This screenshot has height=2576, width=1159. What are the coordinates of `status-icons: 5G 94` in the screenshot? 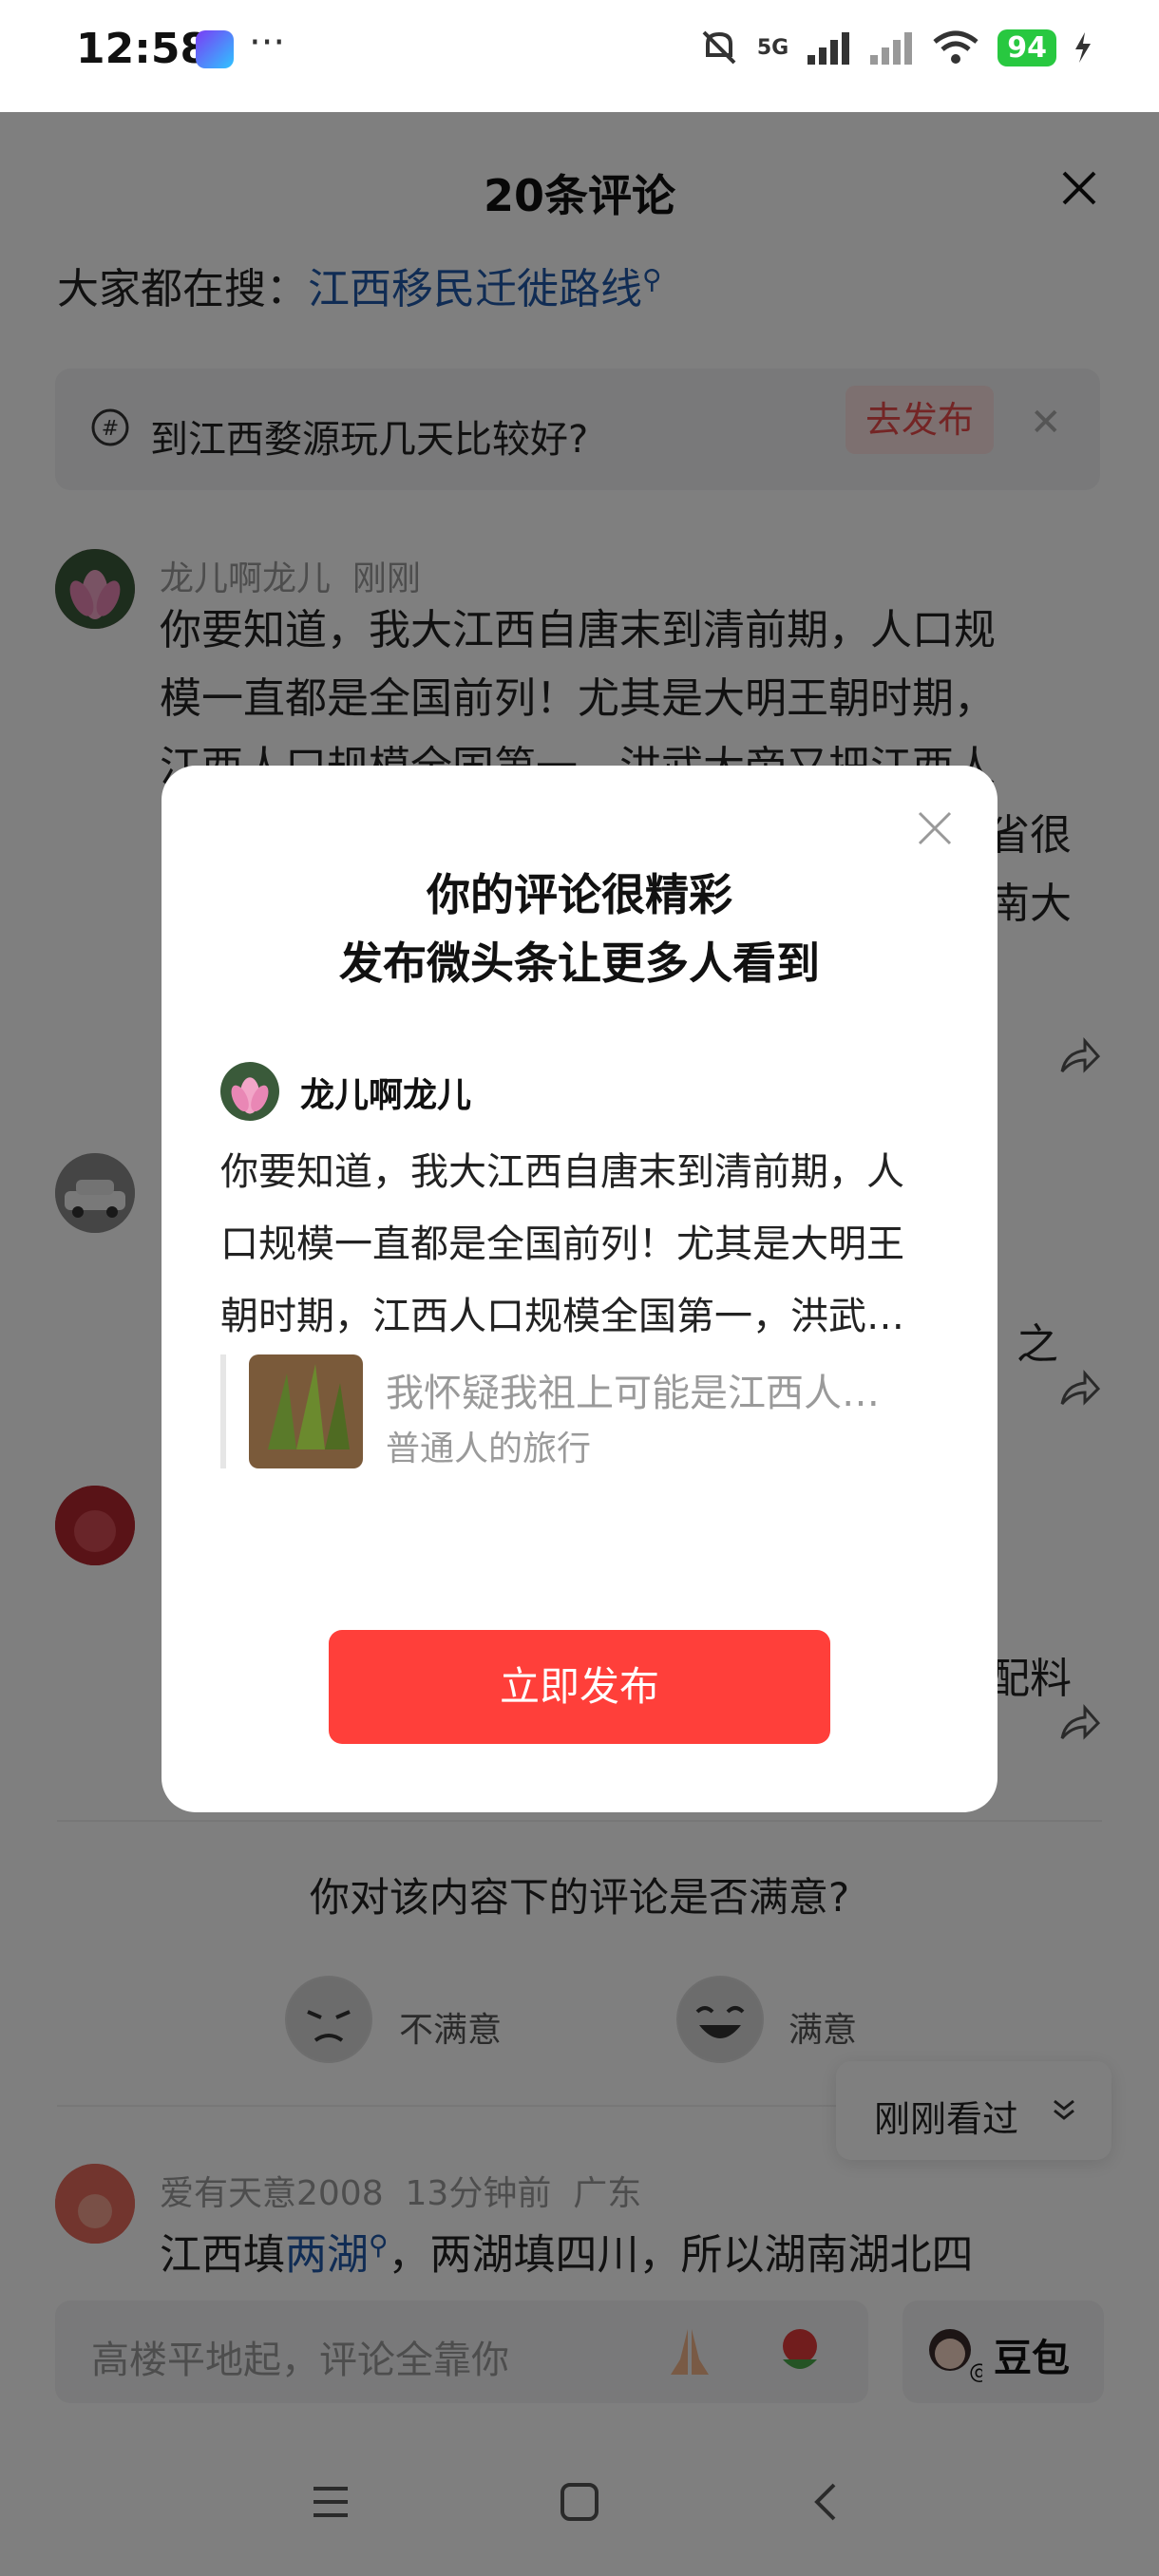 It's located at (895, 47).